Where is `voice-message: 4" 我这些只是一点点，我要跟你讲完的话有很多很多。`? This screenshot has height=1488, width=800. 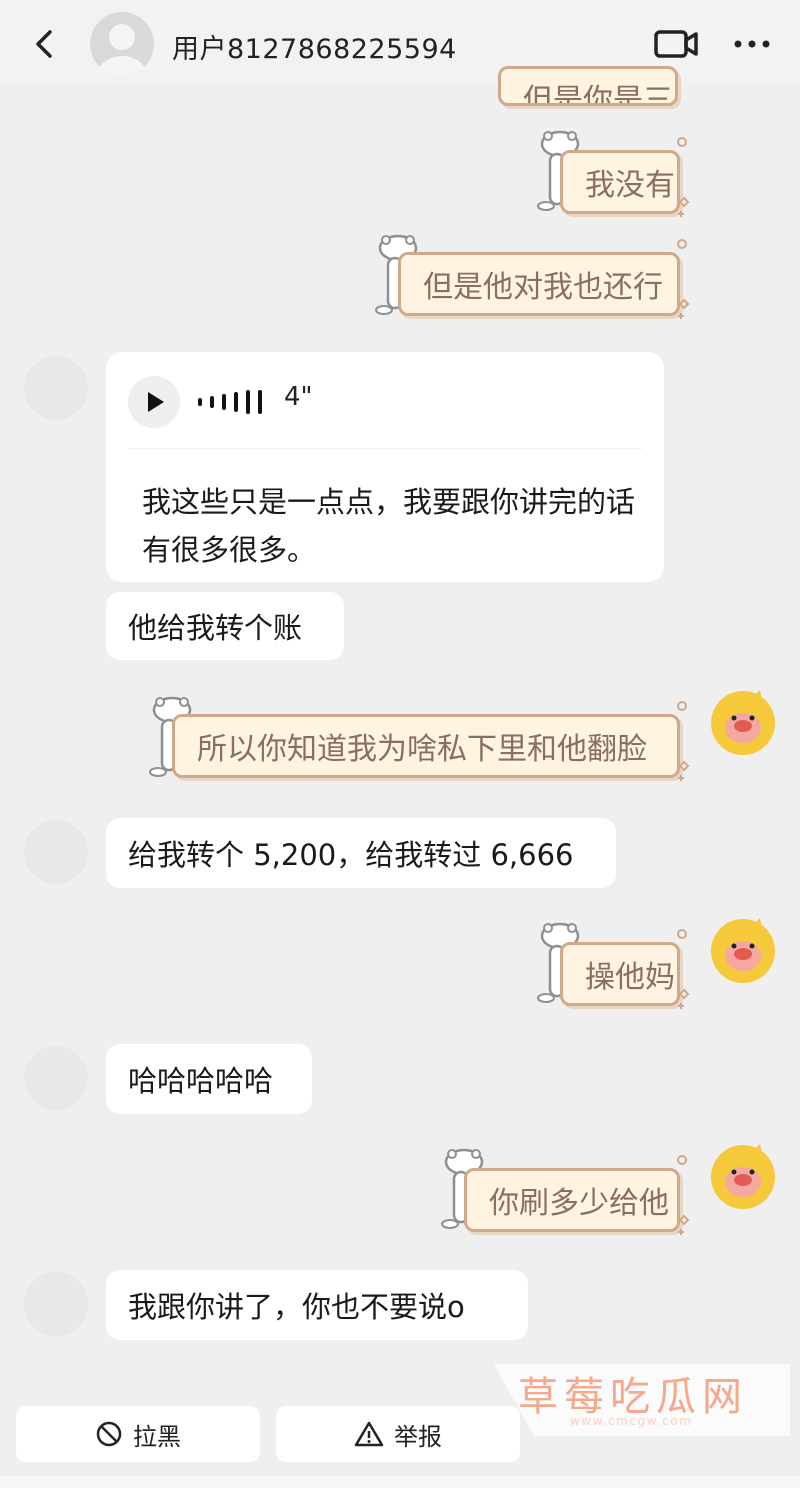 voice-message: 4" 我这些只是一点点，我要跟你讲完的话有很多很多。 is located at coordinates (385, 467).